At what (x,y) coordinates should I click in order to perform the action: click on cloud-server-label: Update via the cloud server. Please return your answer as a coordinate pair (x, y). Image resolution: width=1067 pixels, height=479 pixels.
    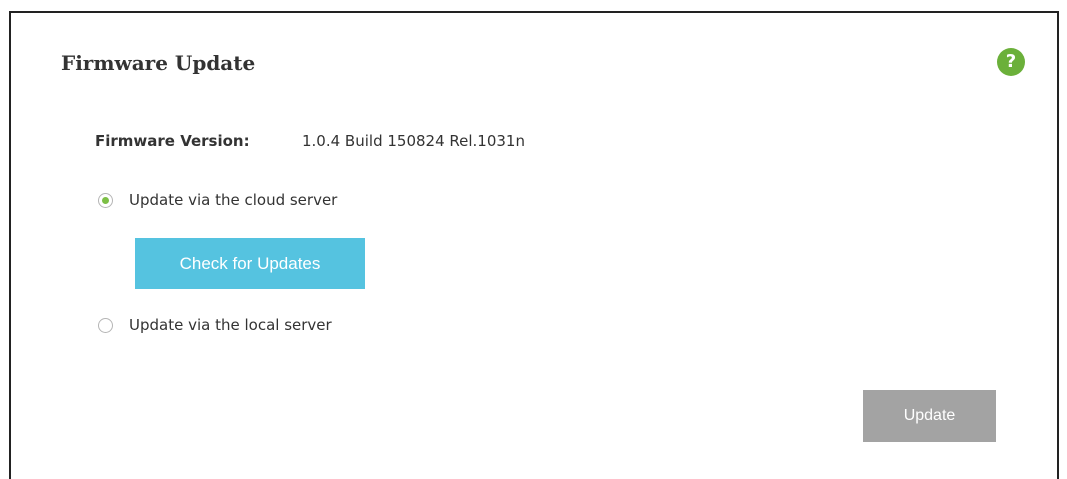
    Looking at the image, I should click on (233, 200).